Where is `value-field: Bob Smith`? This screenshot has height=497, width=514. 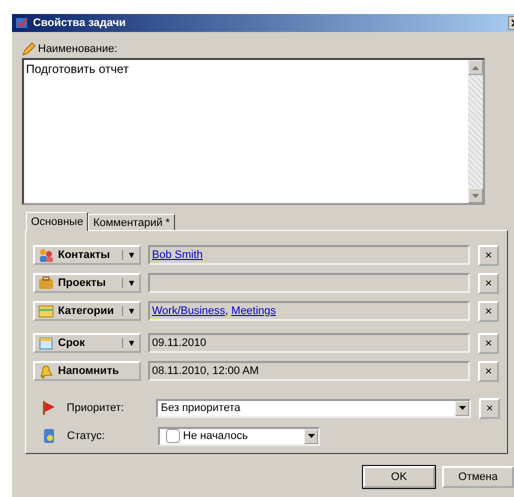 value-field: Bob Smith is located at coordinates (309, 255).